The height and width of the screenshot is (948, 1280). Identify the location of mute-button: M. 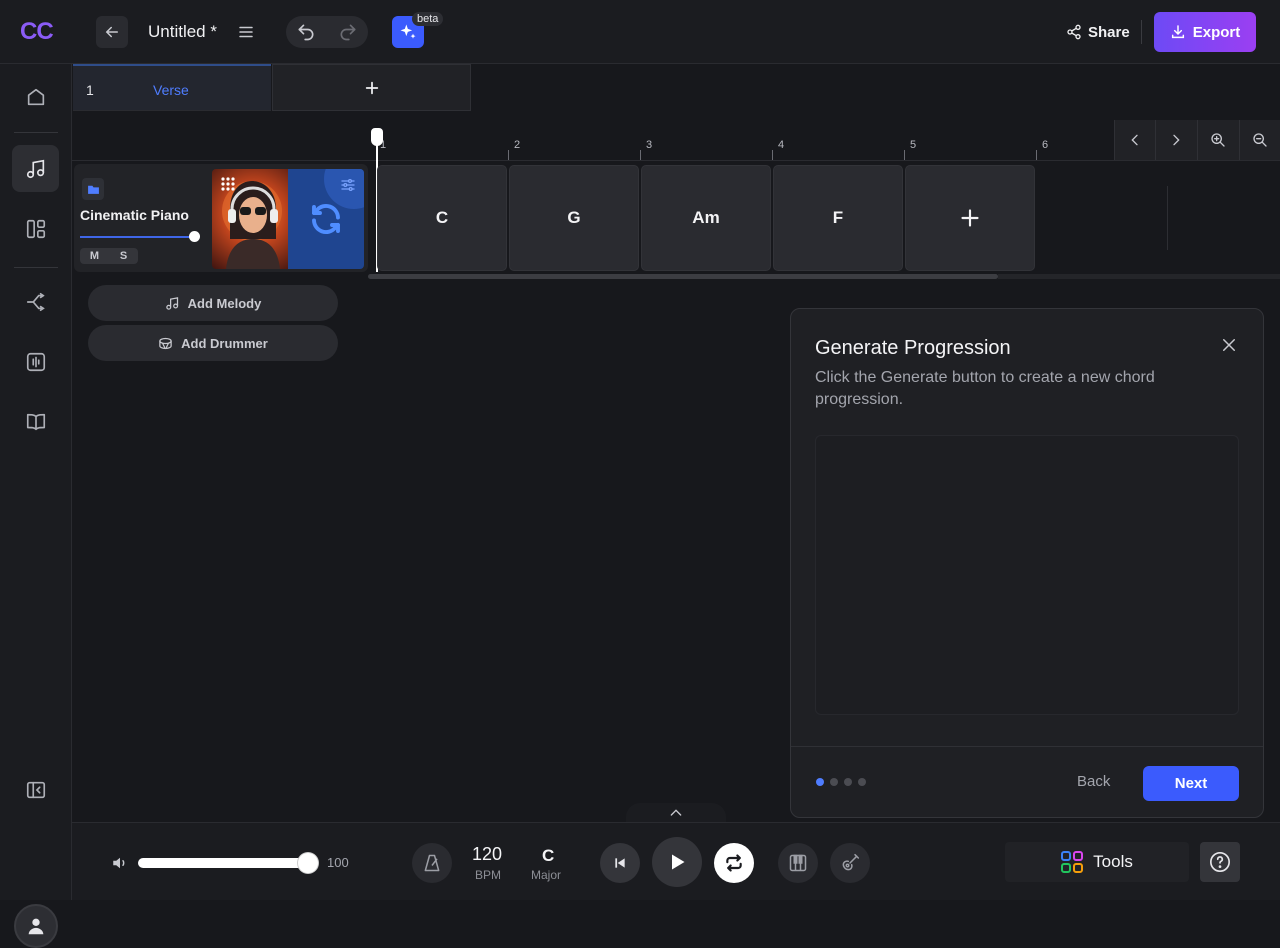
(94, 256).